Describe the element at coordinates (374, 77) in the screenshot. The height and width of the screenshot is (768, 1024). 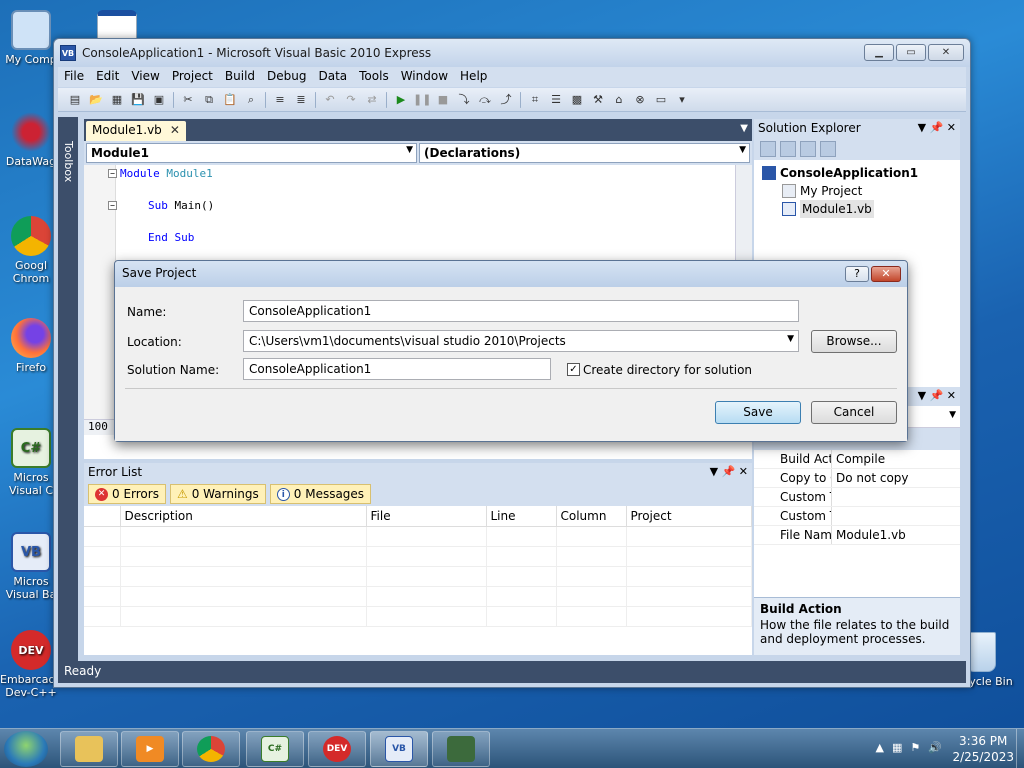
I see `menu-tools: Tools` at that location.